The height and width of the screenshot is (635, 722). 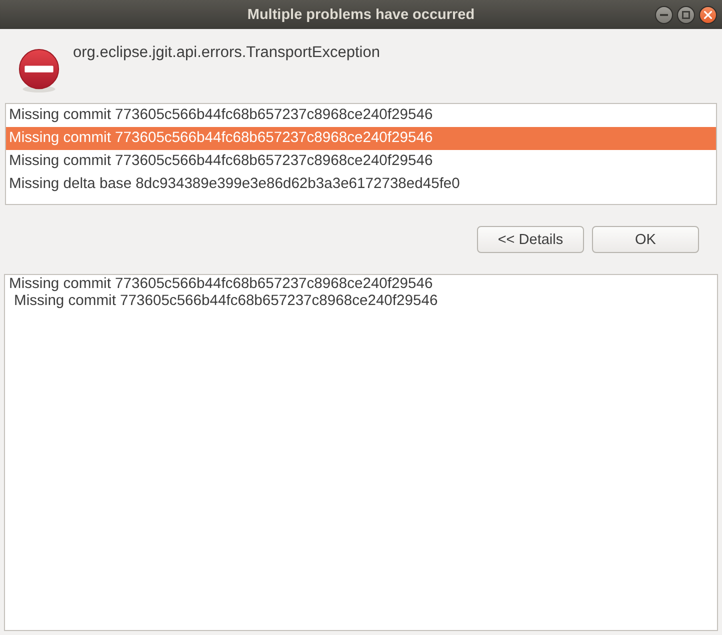 I want to click on maximize-button, so click(x=686, y=15).